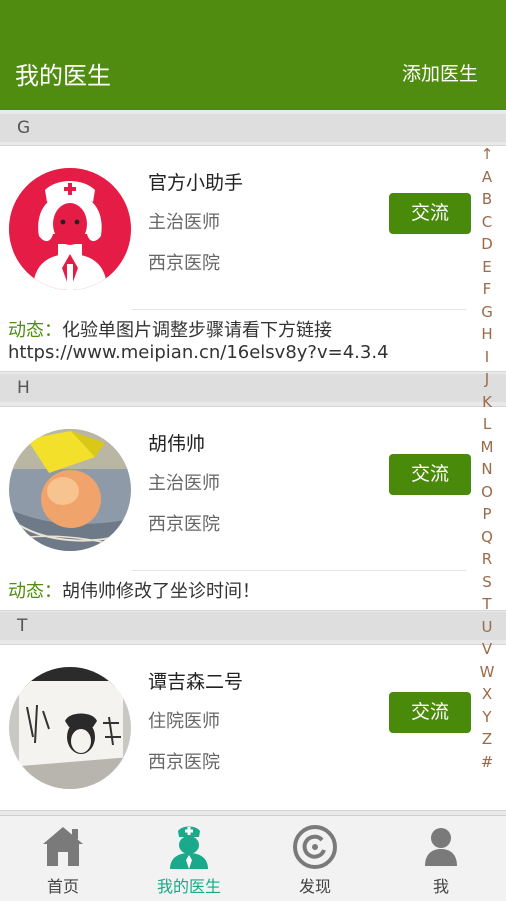 This screenshot has width=506, height=901. I want to click on index-letter: Q, so click(487, 537).